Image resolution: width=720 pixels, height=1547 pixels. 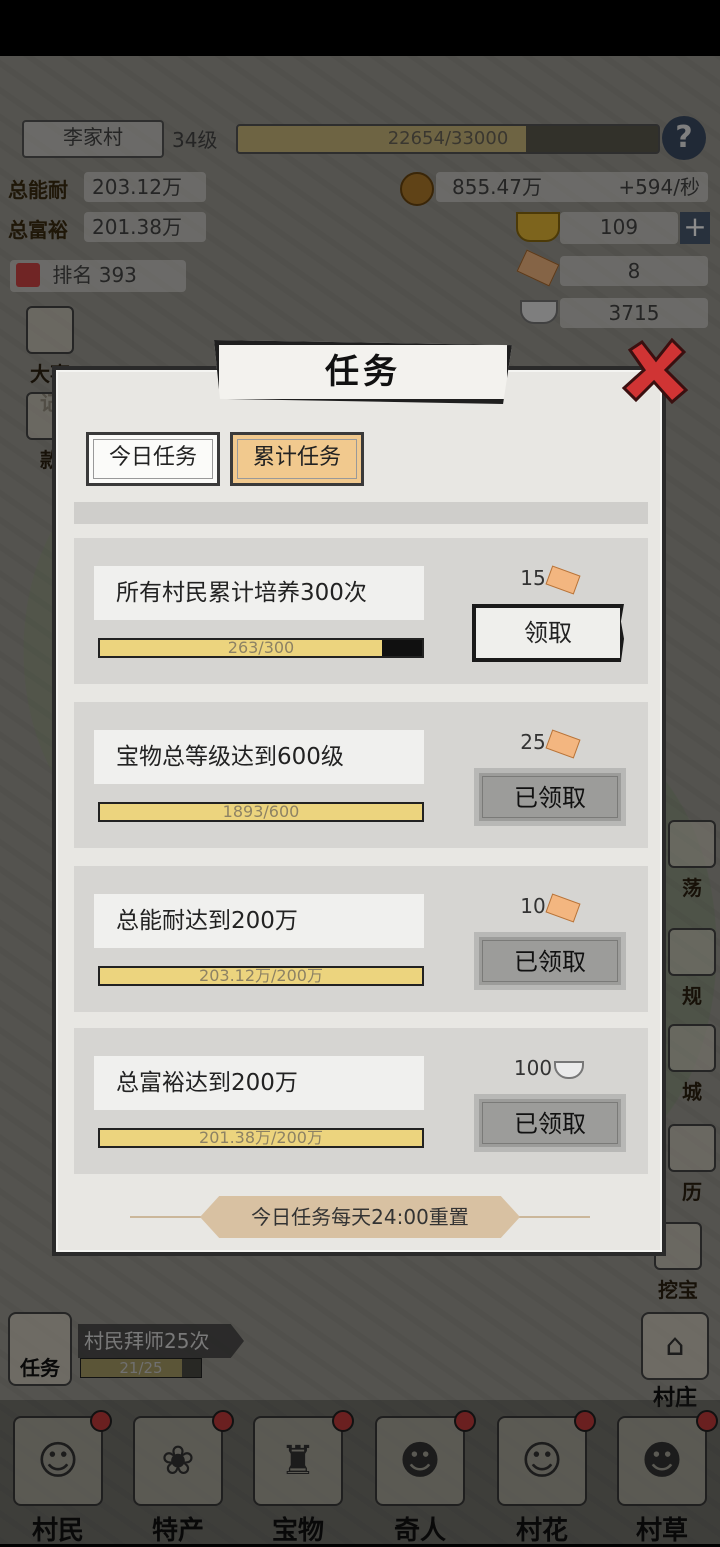 I want to click on tab-daily-tasks-label: 今日任务, so click(x=152, y=457).